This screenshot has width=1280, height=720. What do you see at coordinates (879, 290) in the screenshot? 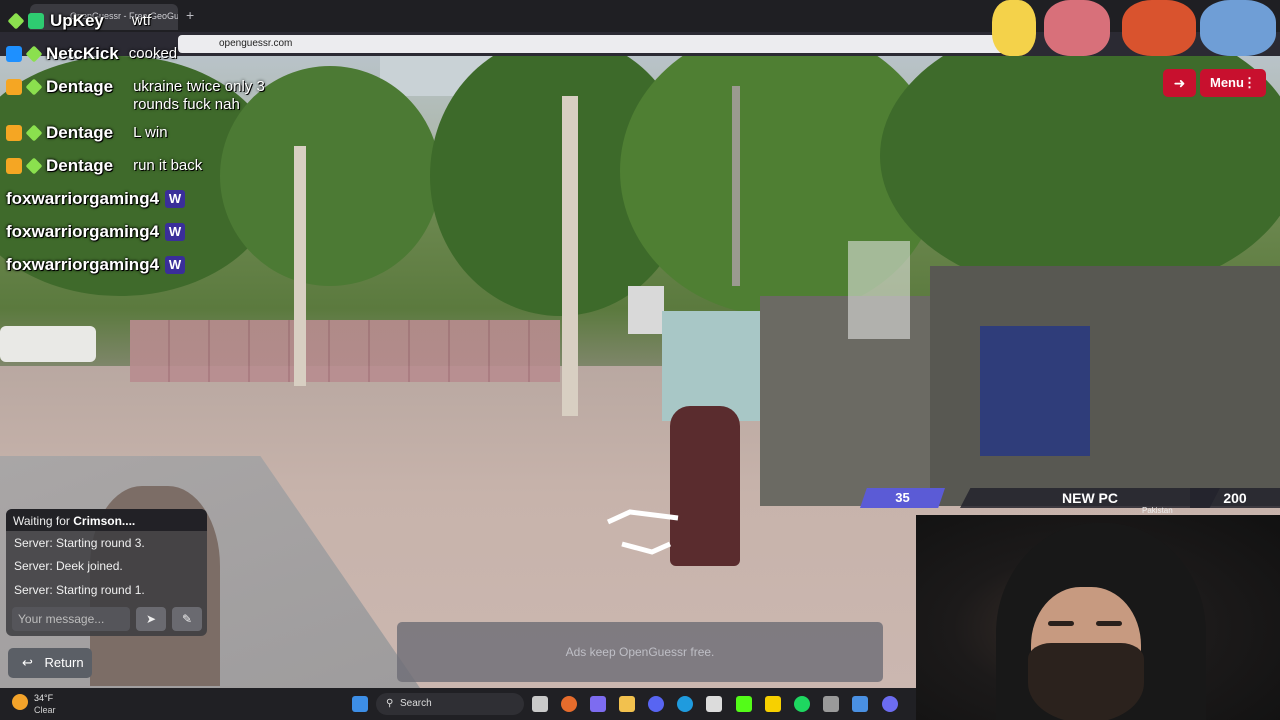
I see `sign-panel` at bounding box center [879, 290].